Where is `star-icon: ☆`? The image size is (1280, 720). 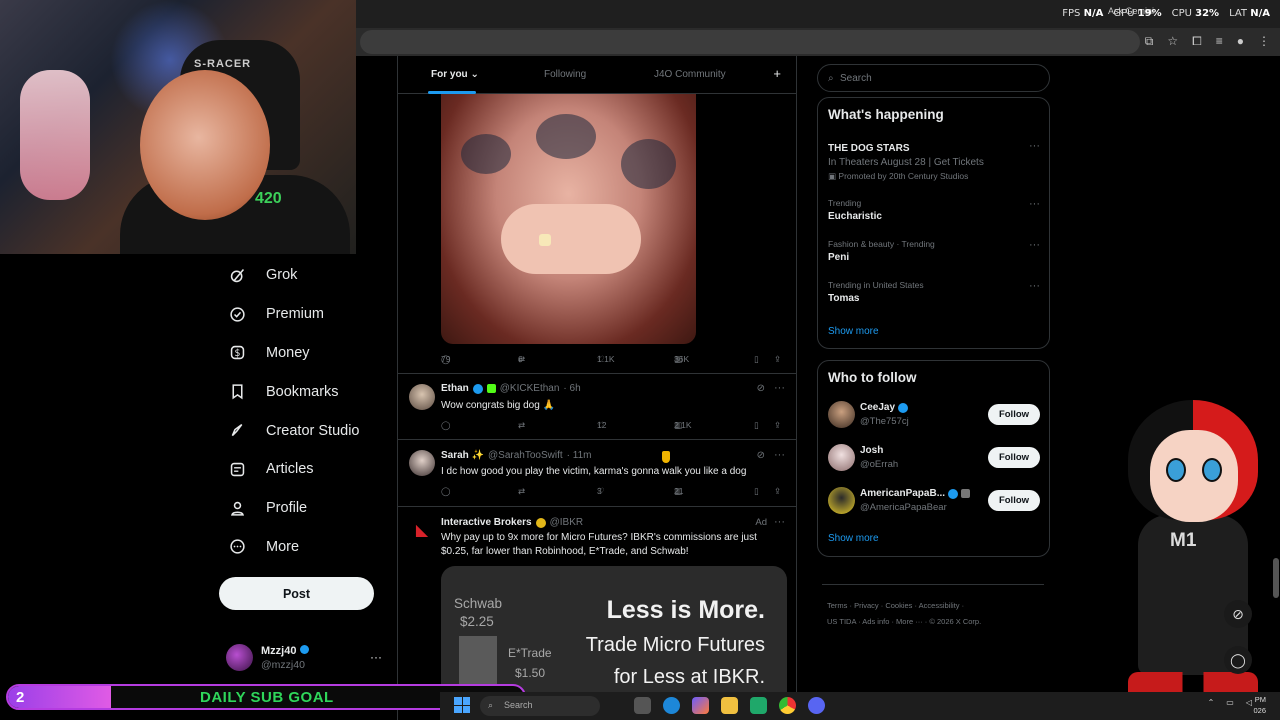 star-icon: ☆ is located at coordinates (1172, 41).